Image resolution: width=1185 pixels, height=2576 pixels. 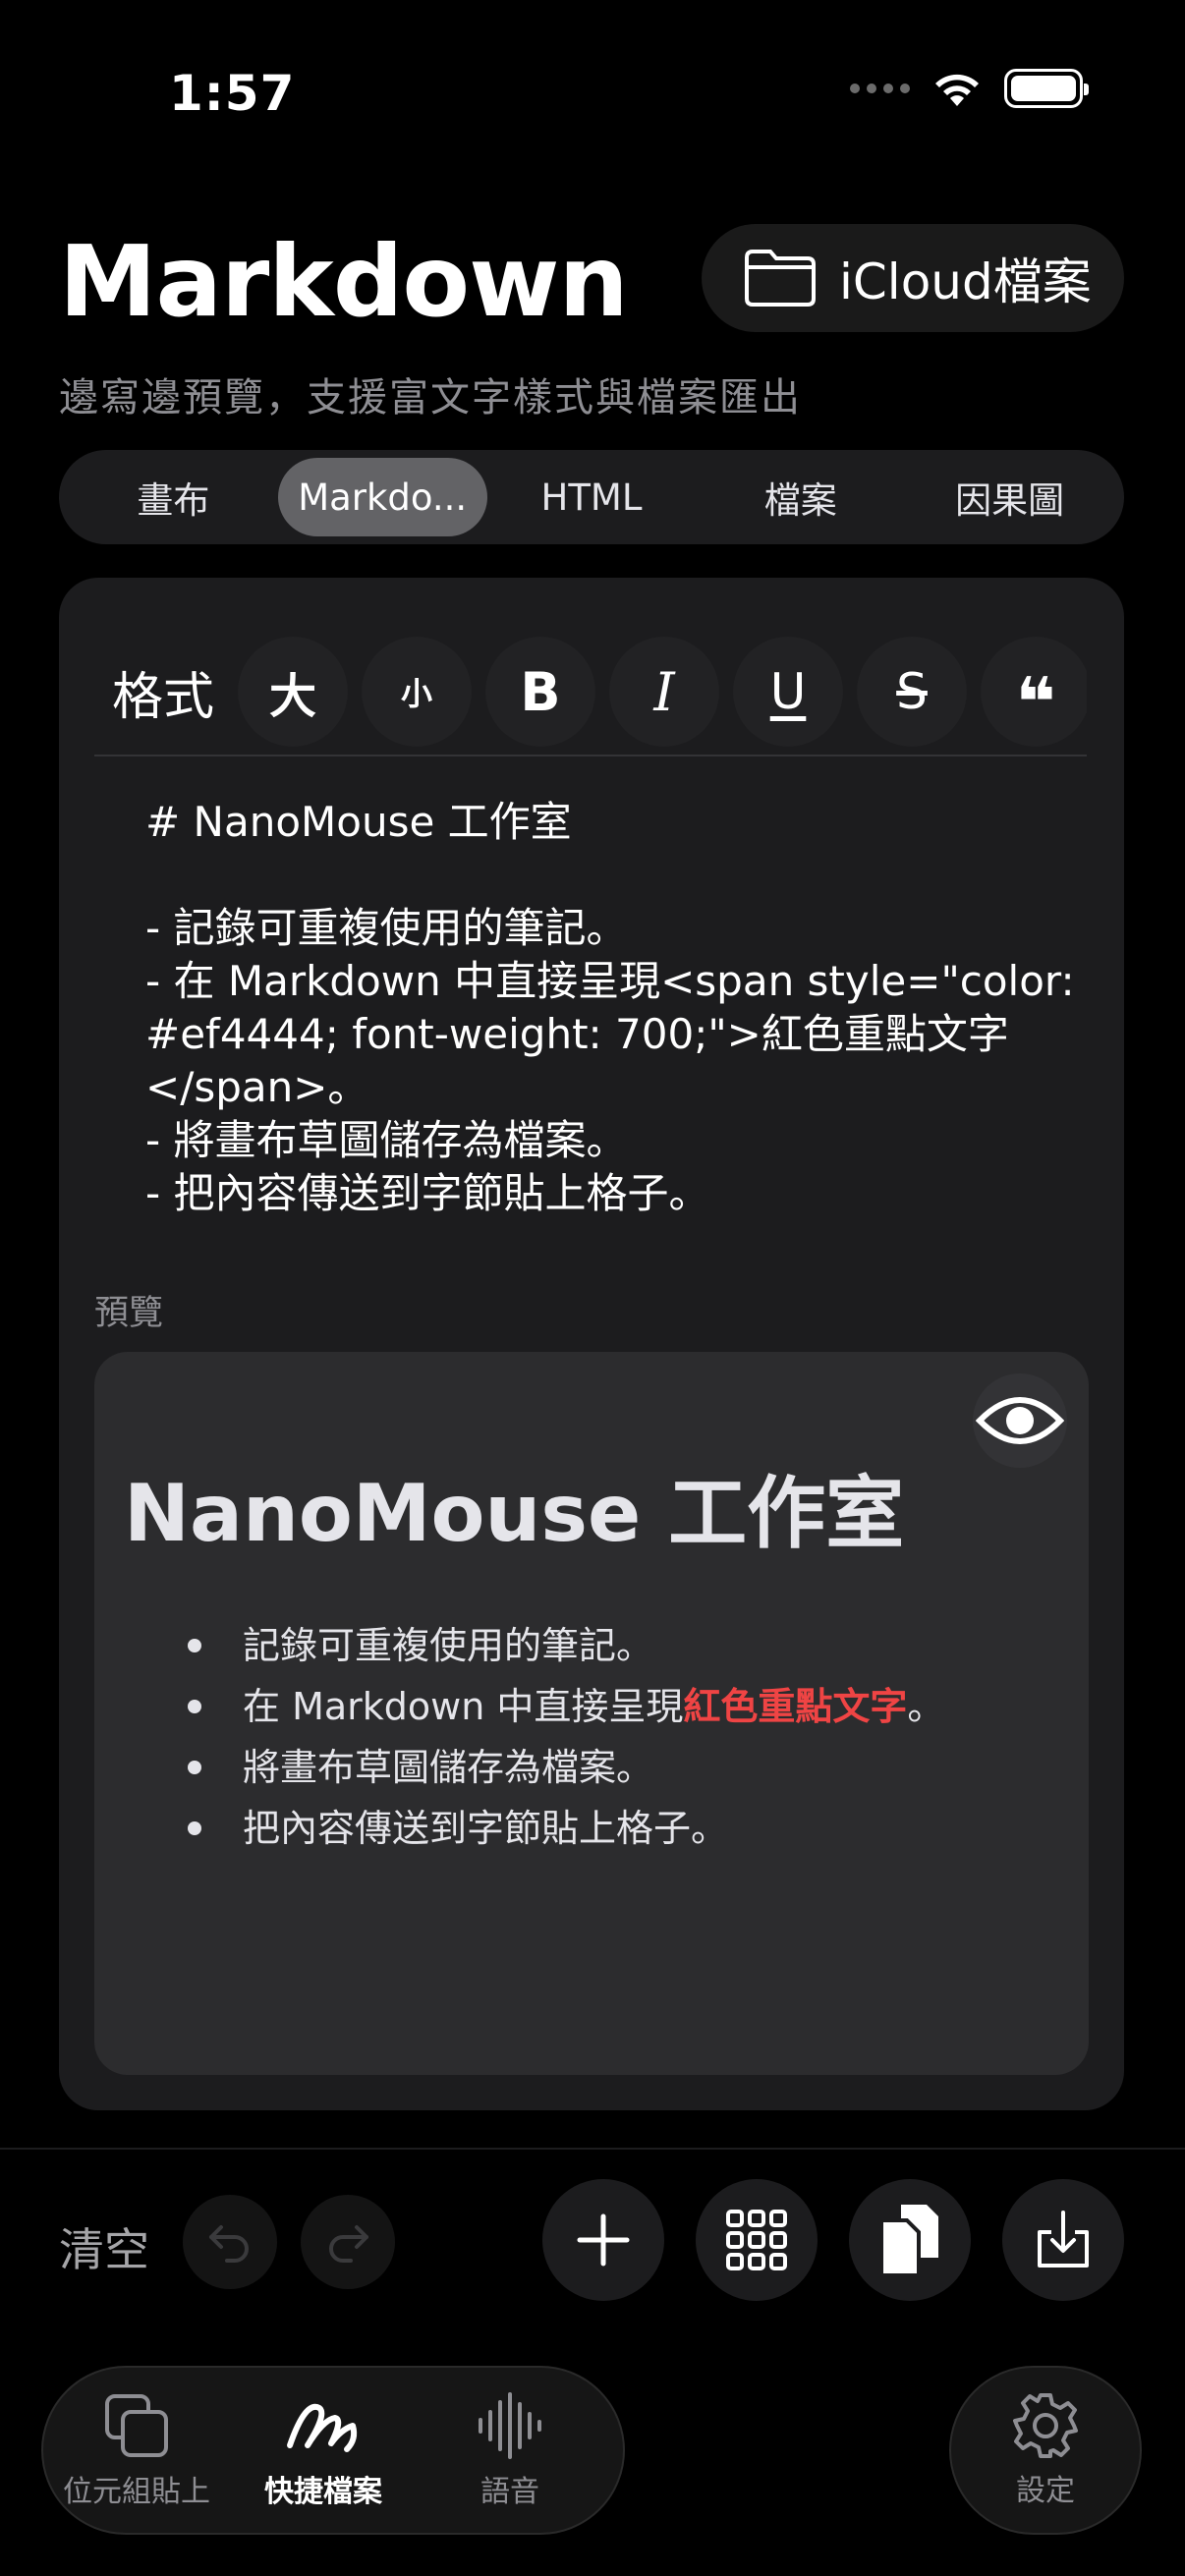 I want to click on page-title: Markdown, so click(x=344, y=281).